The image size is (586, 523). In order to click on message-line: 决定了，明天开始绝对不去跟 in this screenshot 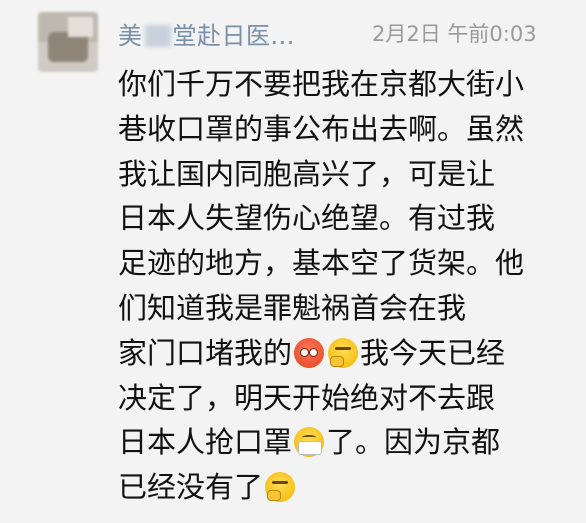, I will do `click(307, 397)`.